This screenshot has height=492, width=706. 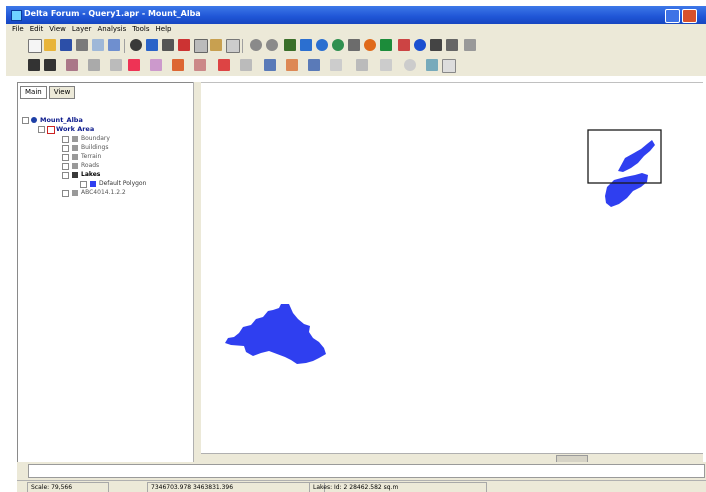 What do you see at coordinates (113, 129) in the screenshot?
I see `tree-group-node: Work Area` at bounding box center [113, 129].